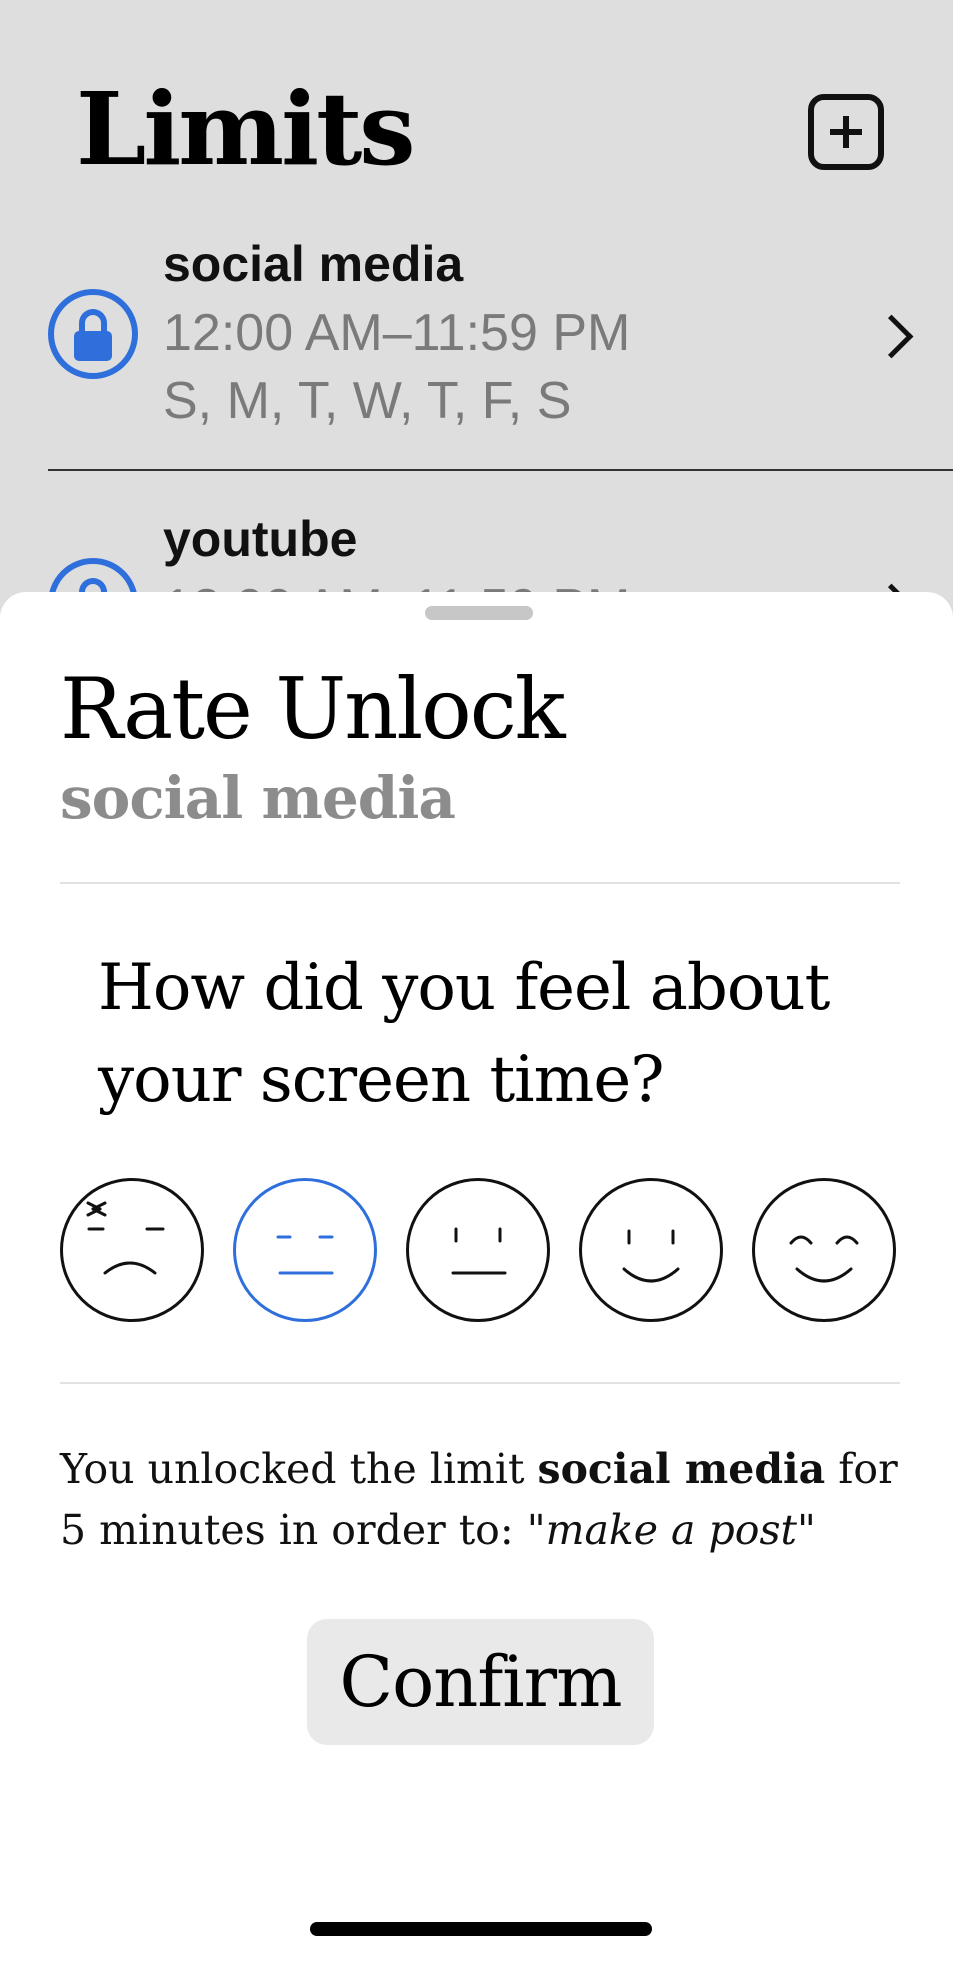 The image size is (953, 1970). I want to click on summary-reason: make a post, so click(671, 1530).